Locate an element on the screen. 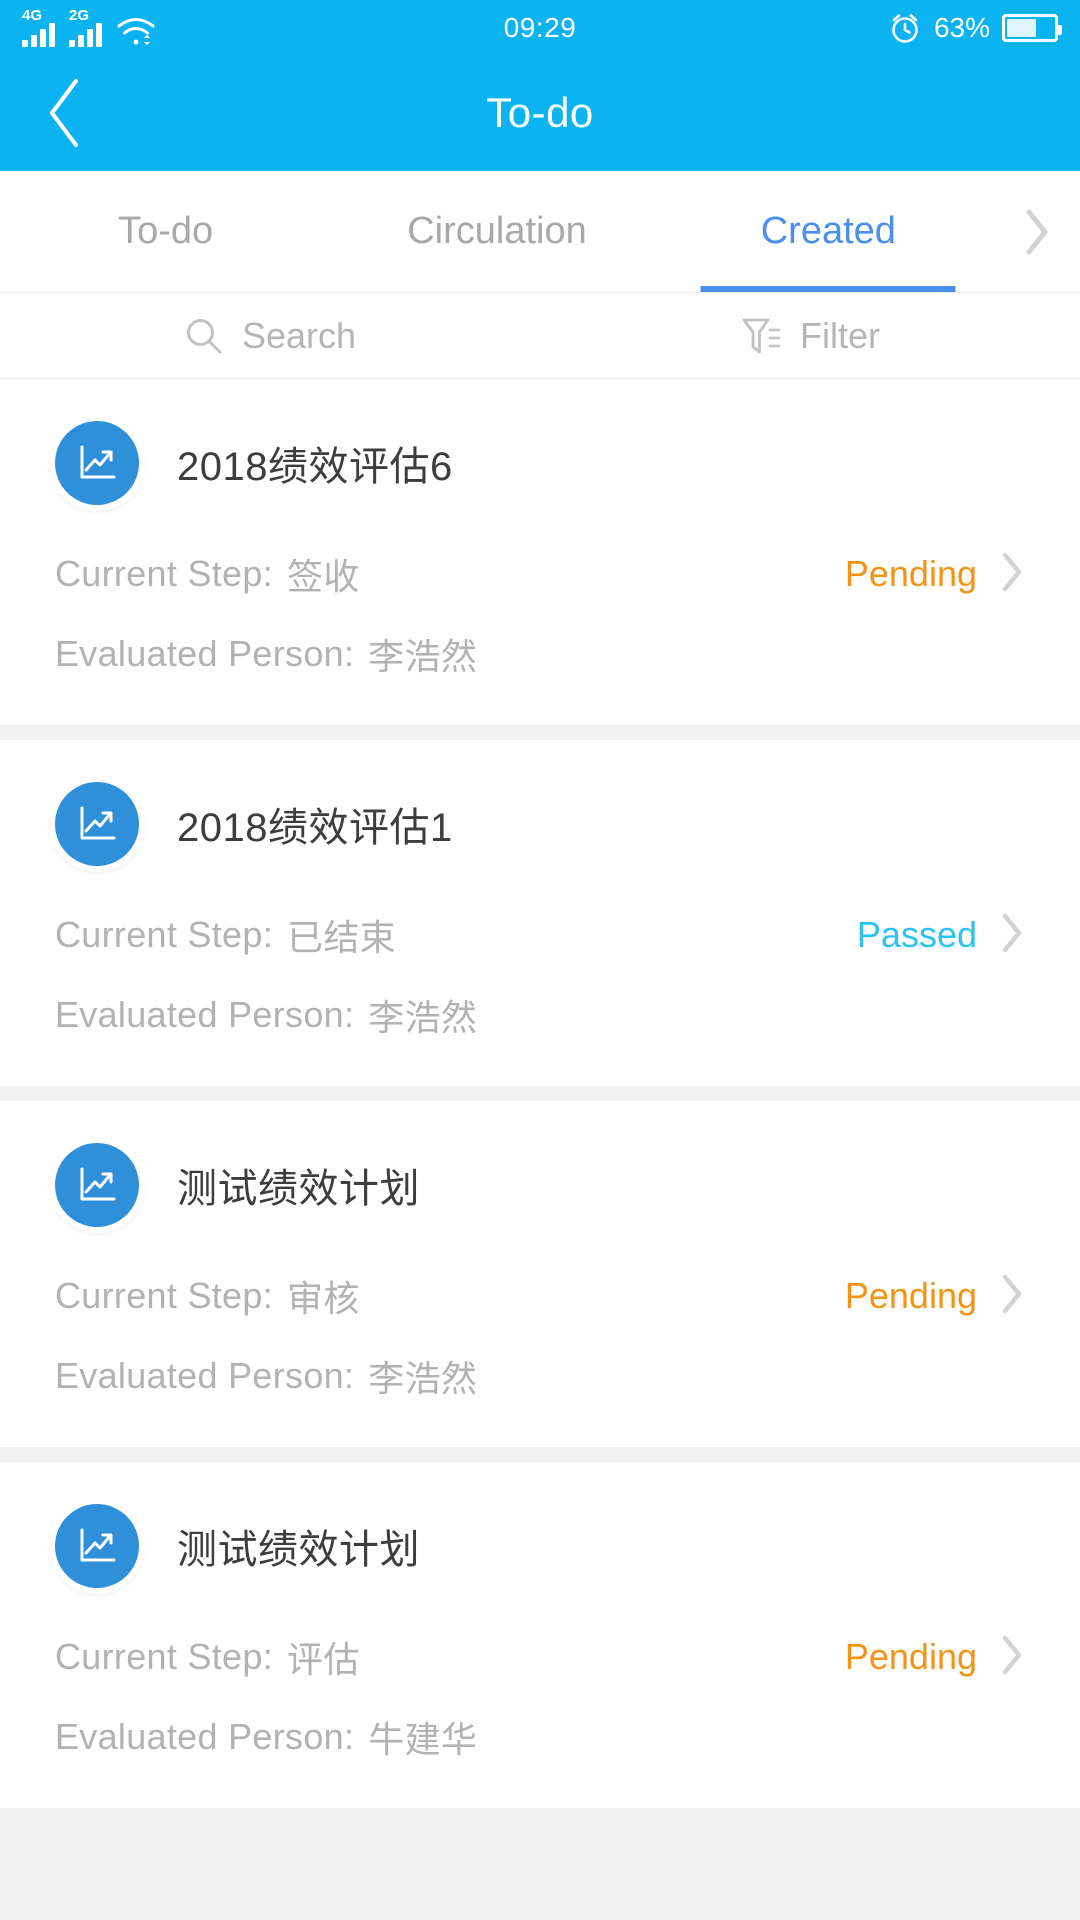 The image size is (1080, 1920). current-step-value: 已结束 is located at coordinates (341, 937).